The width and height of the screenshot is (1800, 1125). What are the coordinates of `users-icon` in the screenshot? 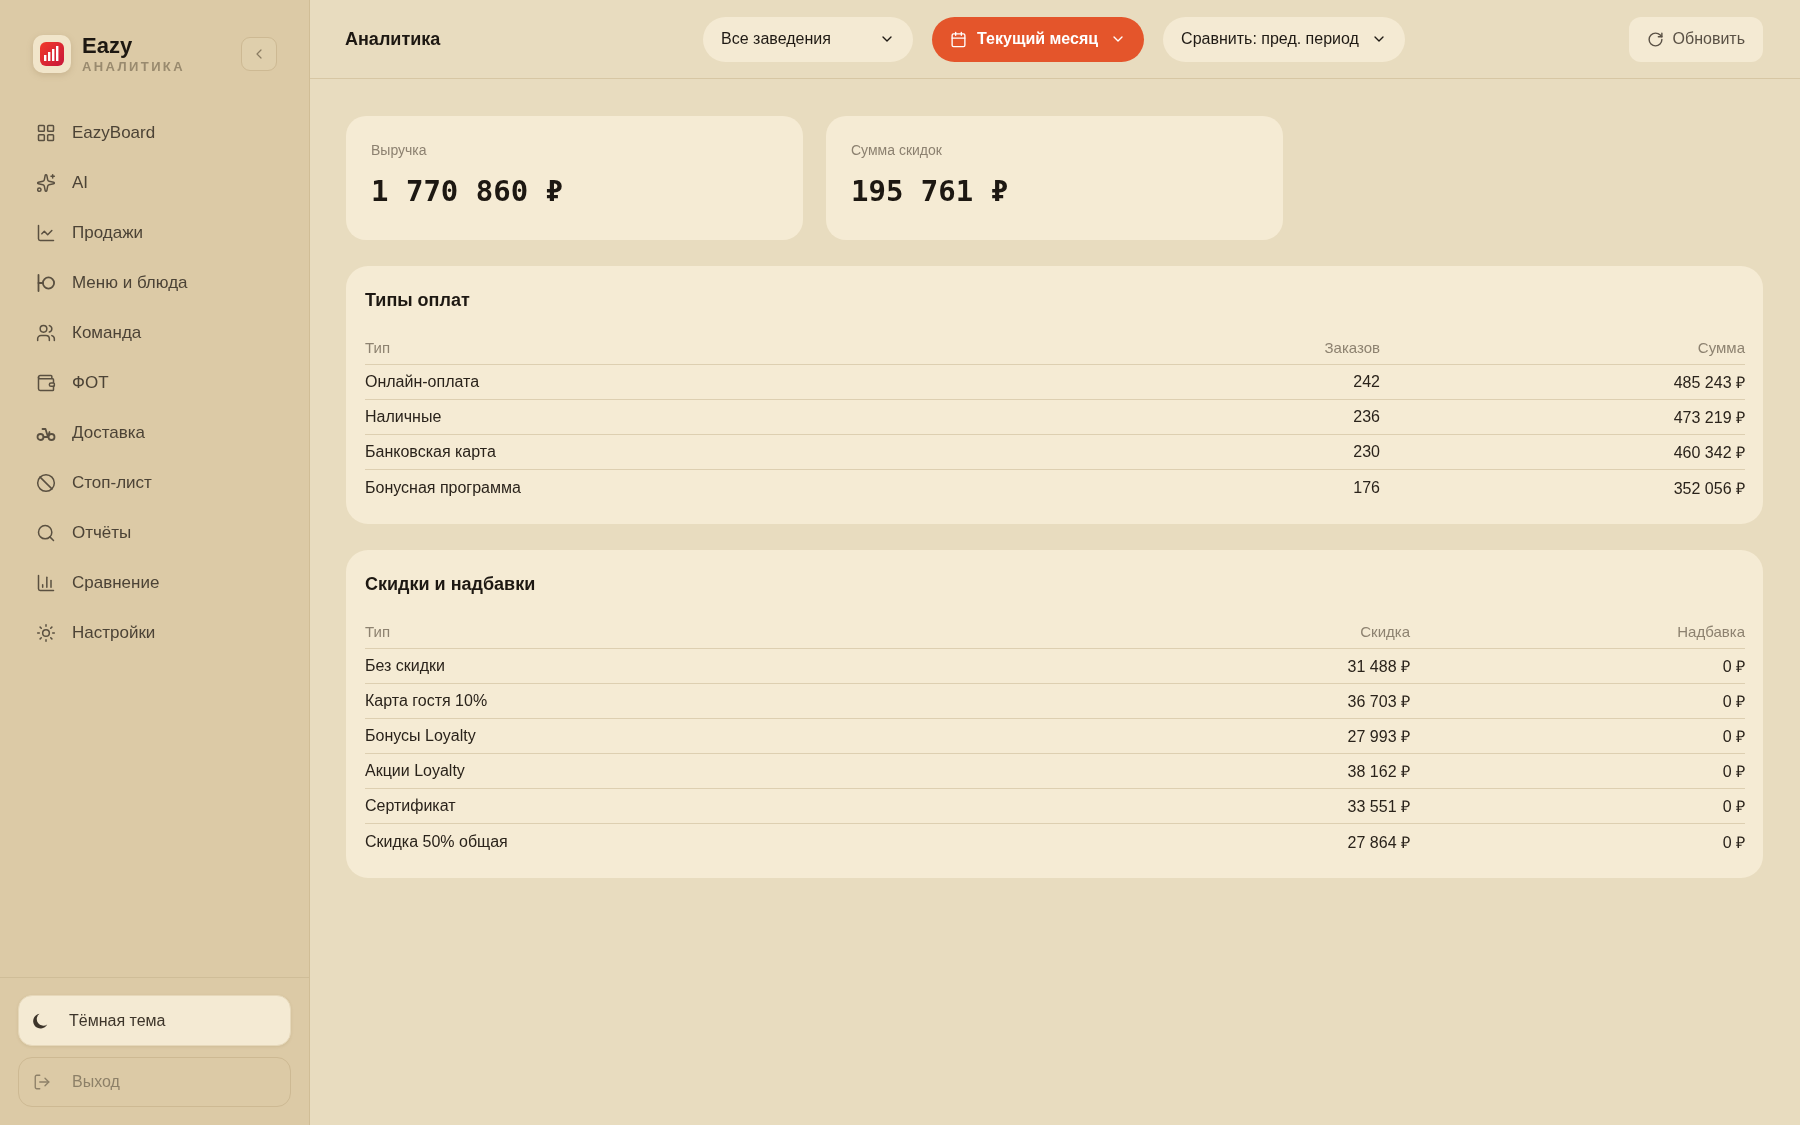 It's located at (46, 333).